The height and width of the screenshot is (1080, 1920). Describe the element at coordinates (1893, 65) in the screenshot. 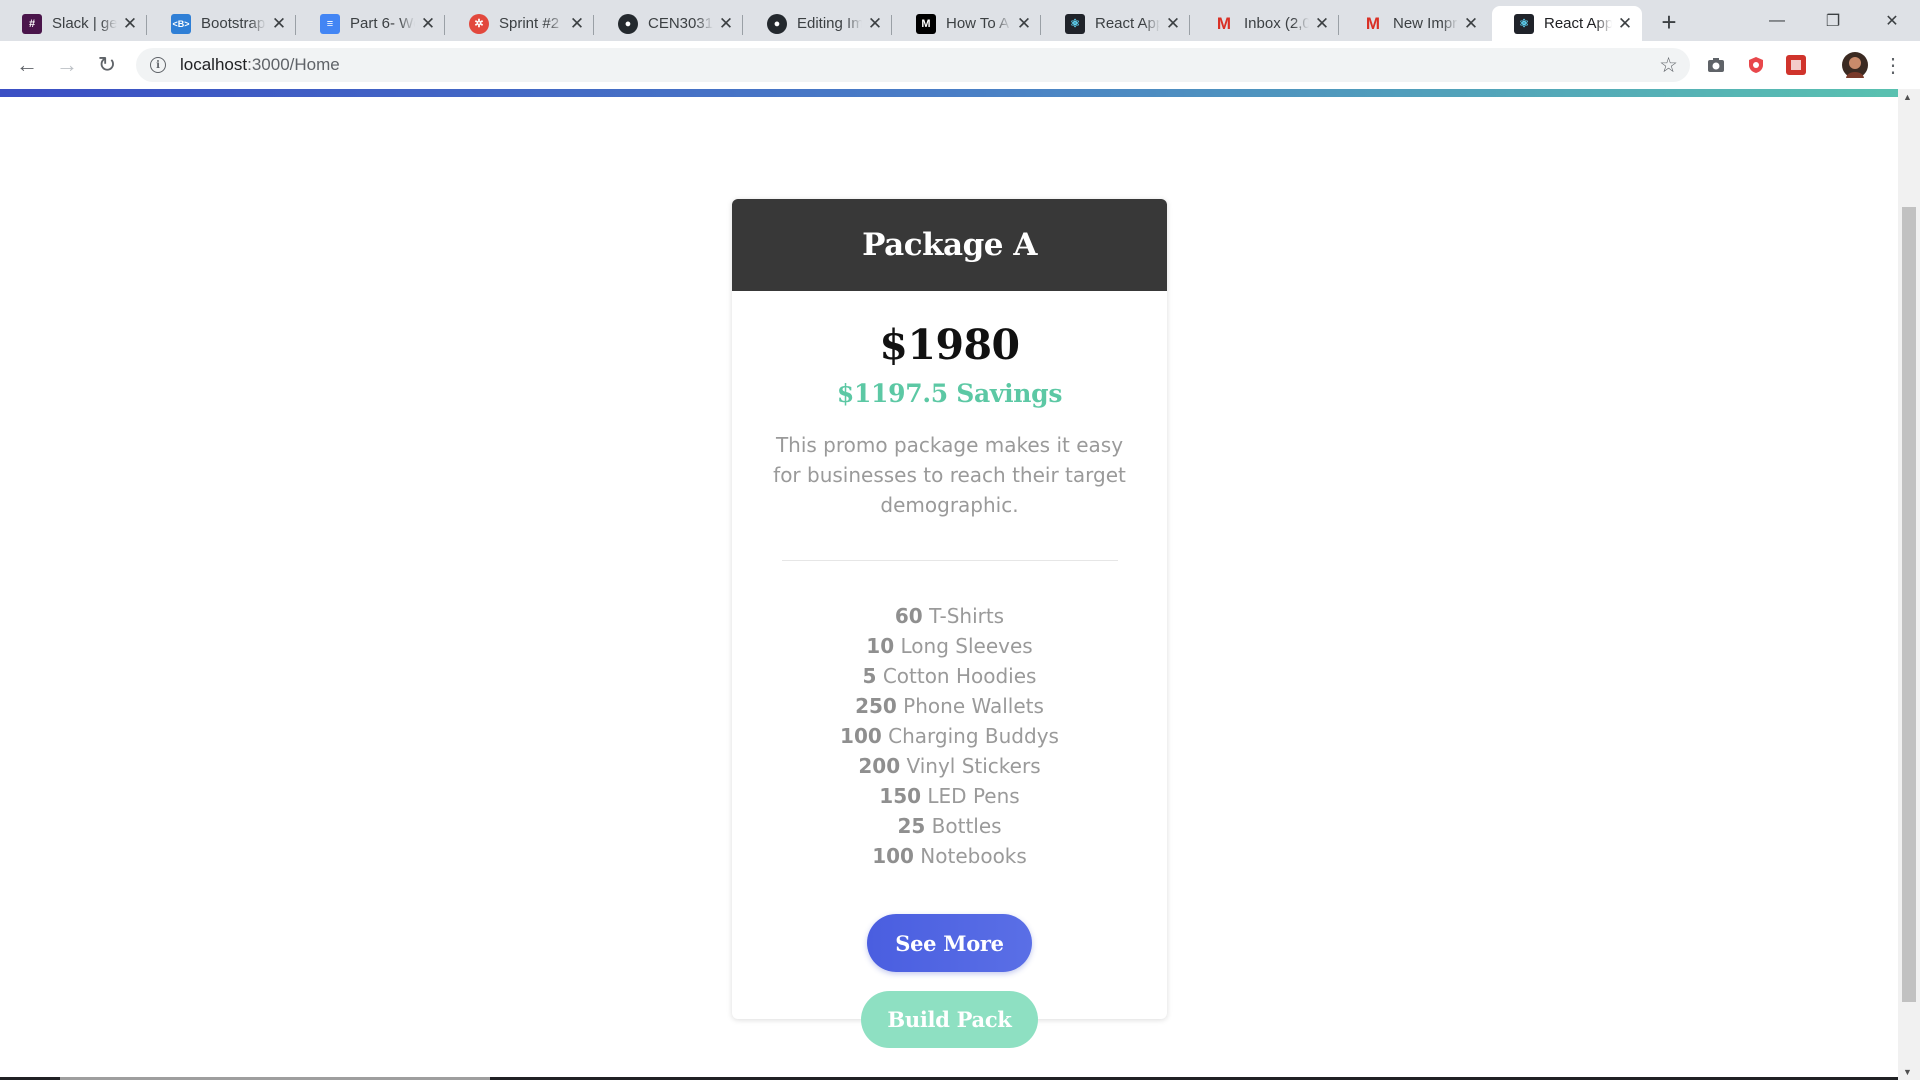

I see `menu-icon: ⋮` at that location.